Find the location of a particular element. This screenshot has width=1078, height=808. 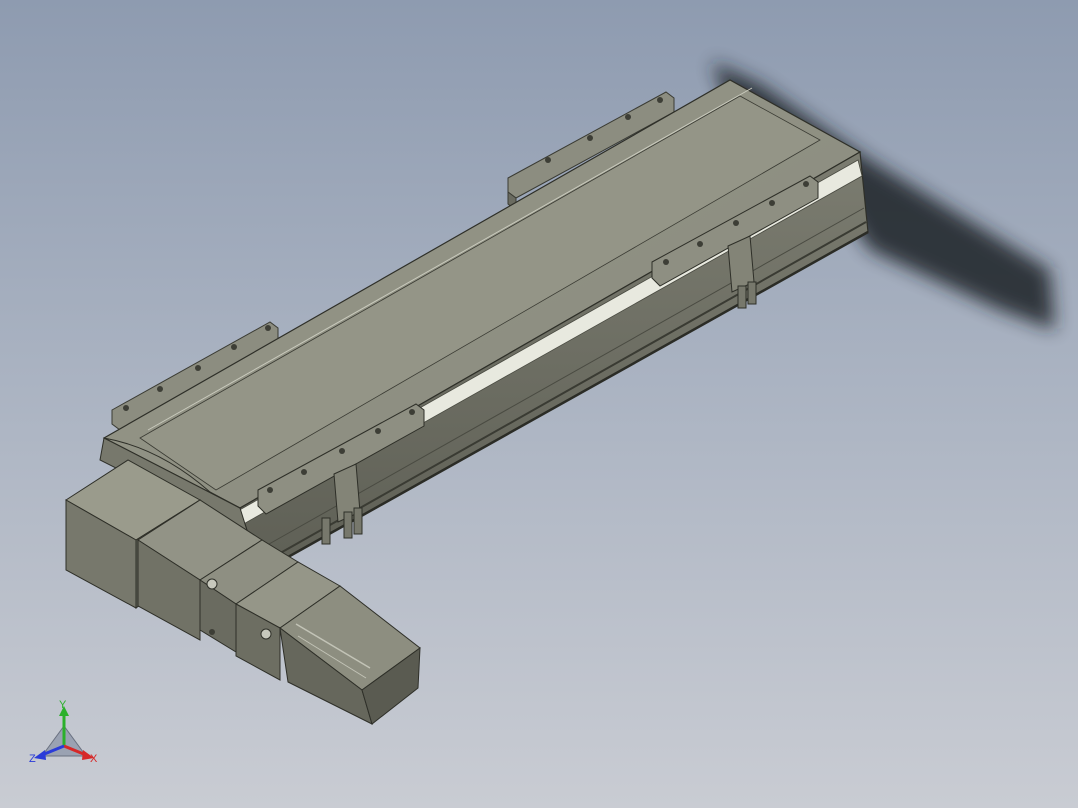

x-axis-label: X is located at coordinates (94, 759).